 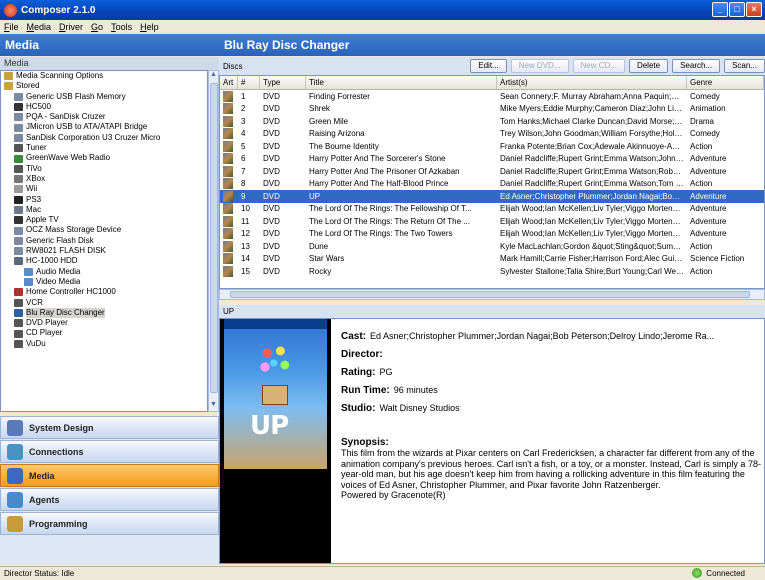 What do you see at coordinates (58, 271) in the screenshot?
I see `tree-item-label: Audio Media` at bounding box center [58, 271].